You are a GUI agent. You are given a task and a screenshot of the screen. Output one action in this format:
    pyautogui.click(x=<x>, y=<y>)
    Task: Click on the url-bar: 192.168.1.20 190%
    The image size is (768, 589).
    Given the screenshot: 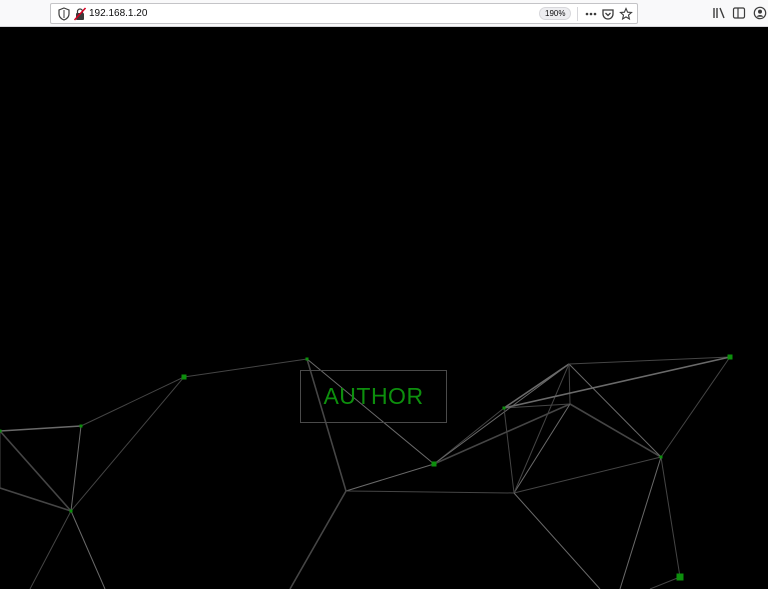 What is the action you would take?
    pyautogui.click(x=344, y=13)
    